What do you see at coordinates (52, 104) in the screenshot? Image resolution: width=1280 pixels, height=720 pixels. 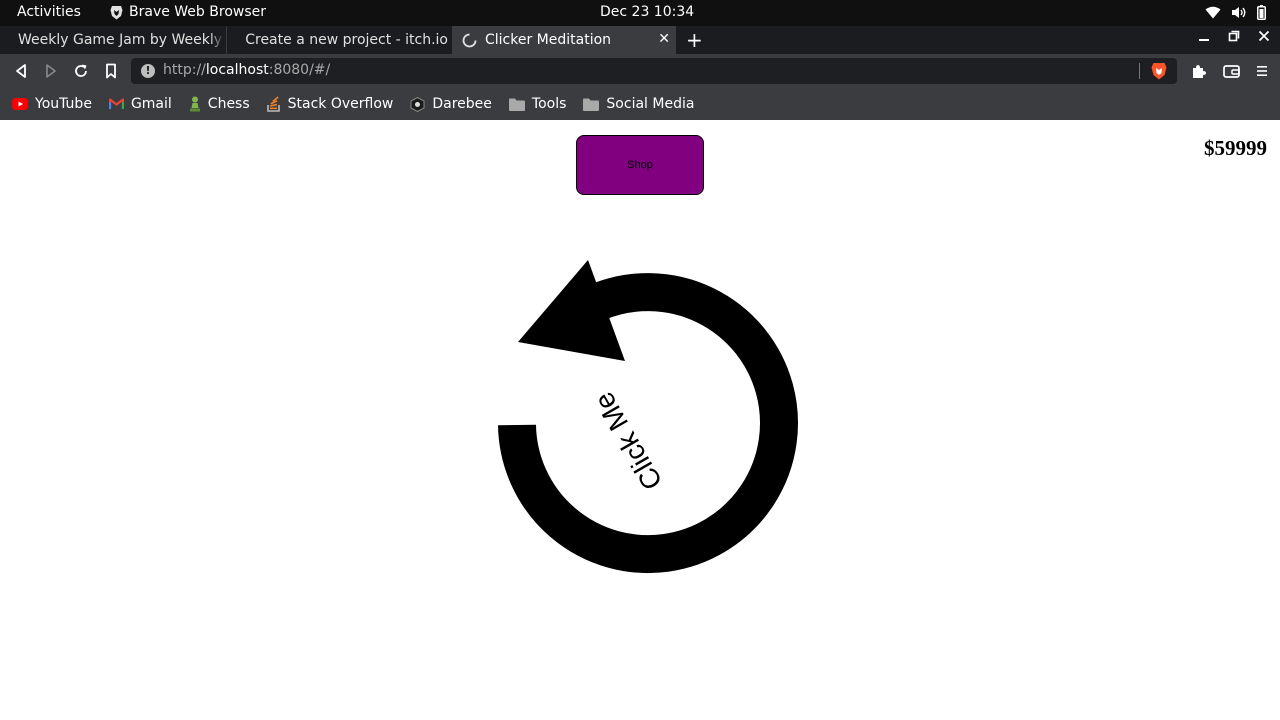 I see `bookmark-youtube: YouTube` at bounding box center [52, 104].